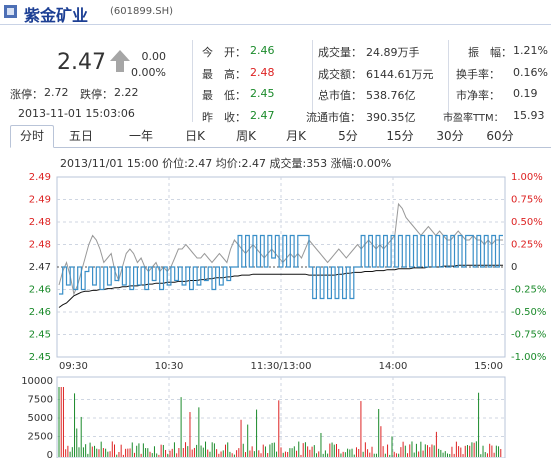  I want to click on y-tick-volume: 2500, so click(40, 437).